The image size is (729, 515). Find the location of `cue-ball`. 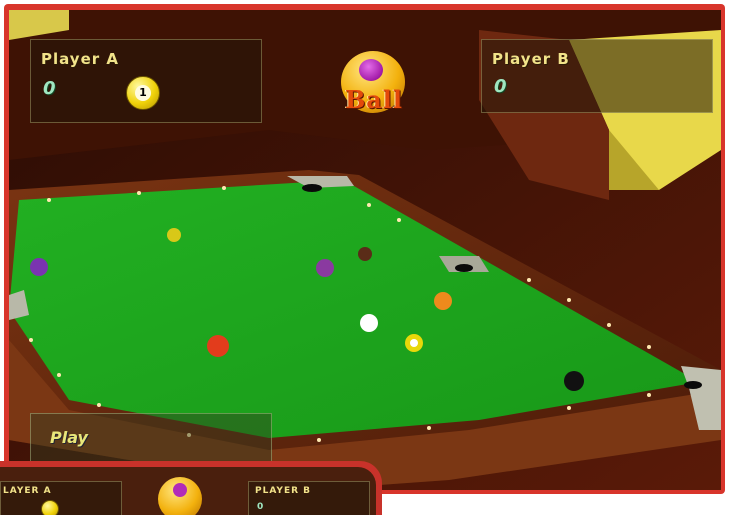

cue-ball is located at coordinates (369, 323).